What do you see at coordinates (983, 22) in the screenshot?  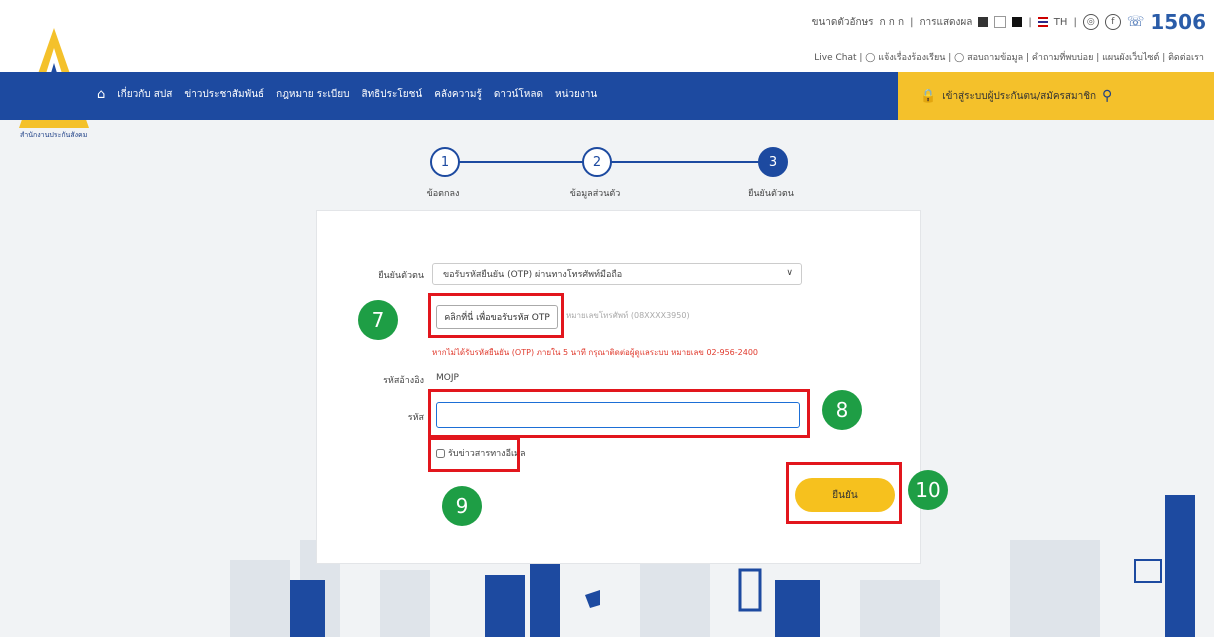 I see `contrast-dark-button` at bounding box center [983, 22].